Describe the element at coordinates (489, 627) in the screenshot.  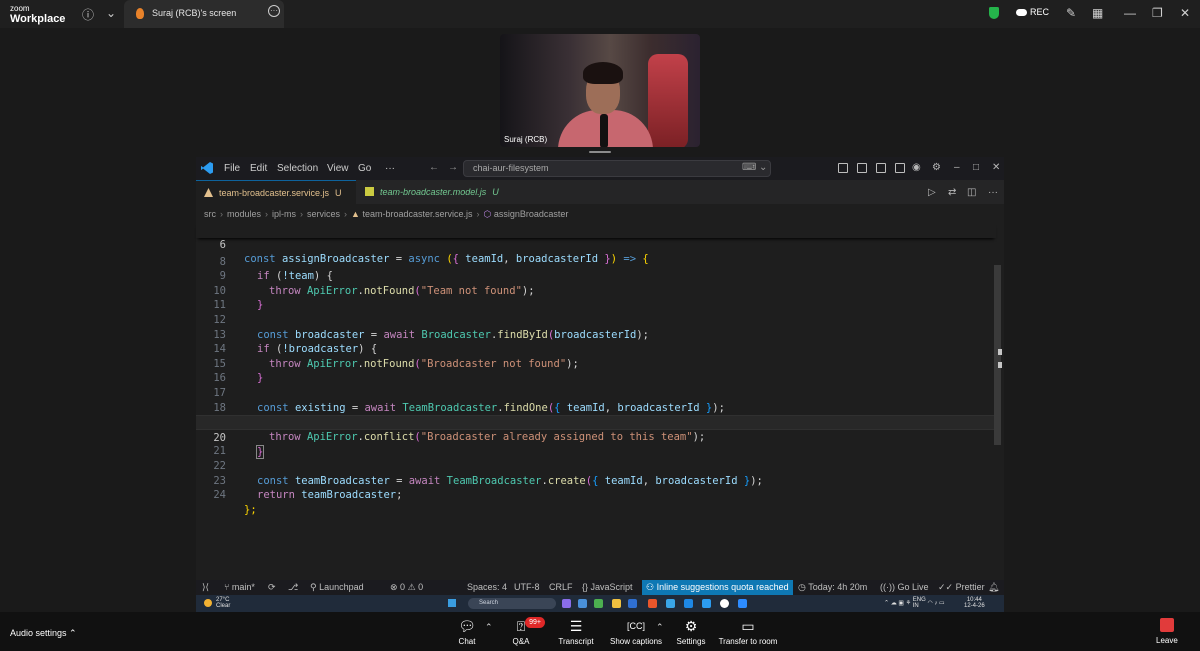
I see `chat-chevron-icon: ⌃` at that location.